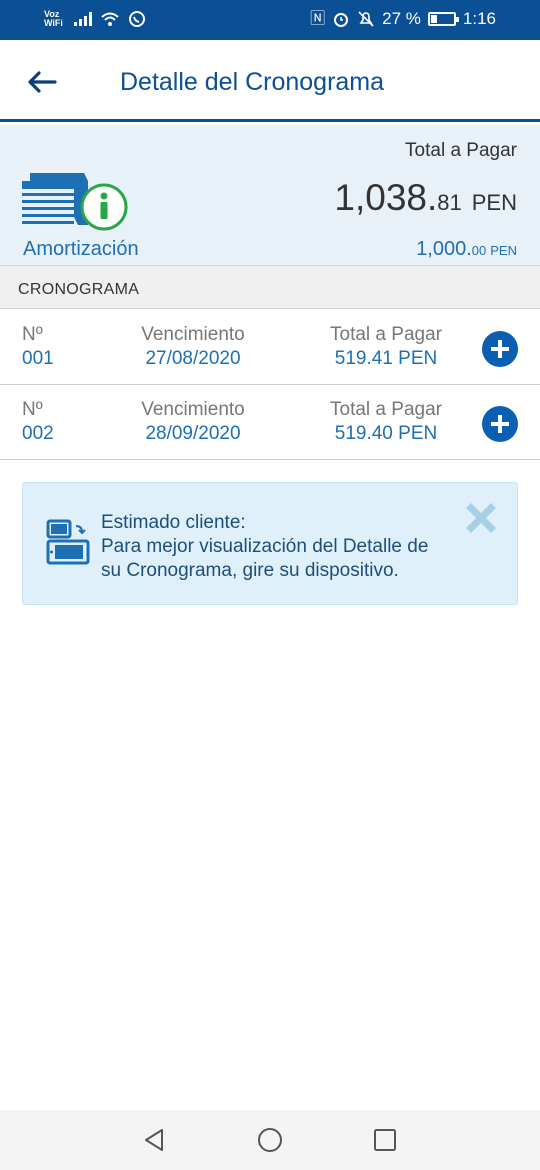  What do you see at coordinates (75, 202) in the screenshot?
I see `amortization-icon` at bounding box center [75, 202].